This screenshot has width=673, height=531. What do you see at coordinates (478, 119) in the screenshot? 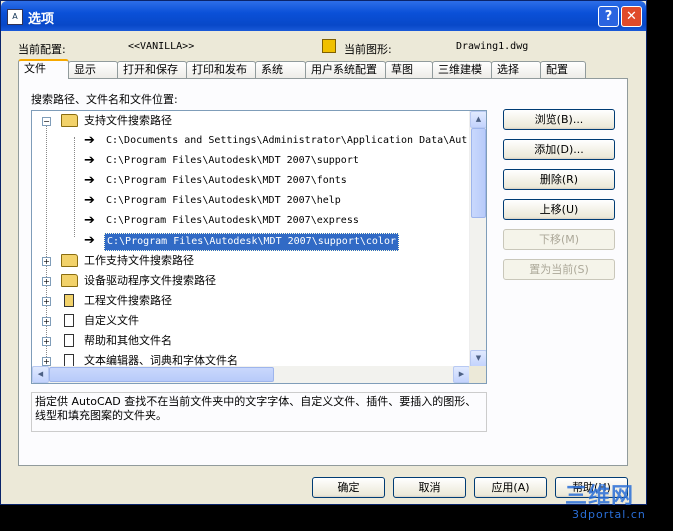
I see `scroll-up-icon: ▲` at bounding box center [478, 119].